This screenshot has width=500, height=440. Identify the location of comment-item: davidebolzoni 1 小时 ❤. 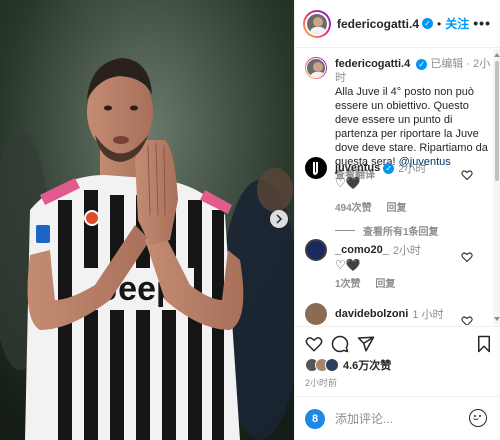
(398, 314).